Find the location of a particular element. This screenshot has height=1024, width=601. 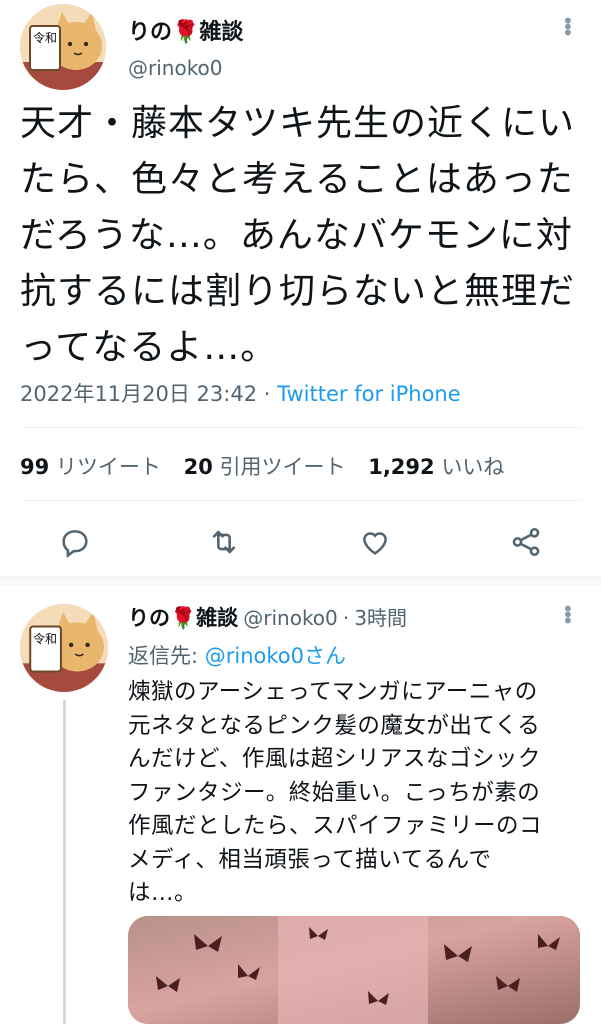

source-link: Twitter for iPhone is located at coordinates (369, 394).